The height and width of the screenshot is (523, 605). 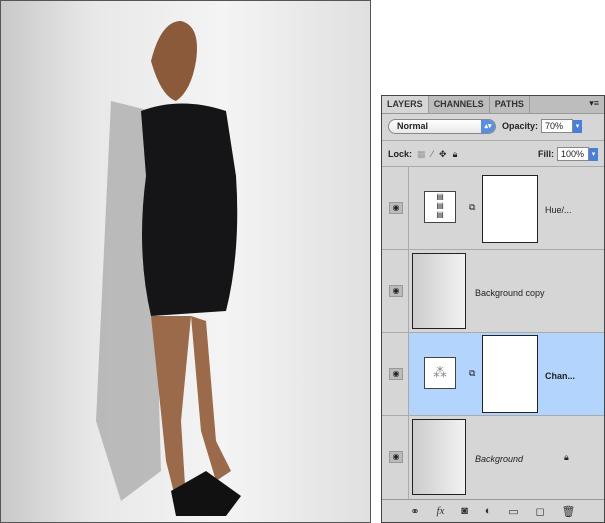 What do you see at coordinates (594, 104) in the screenshot?
I see `panel-menu-icon: ▾≡` at bounding box center [594, 104].